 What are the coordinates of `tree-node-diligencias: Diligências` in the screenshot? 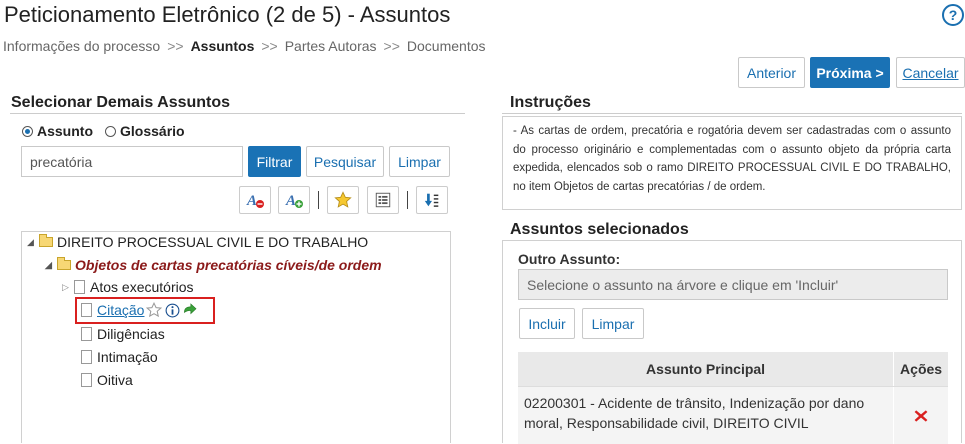 It's located at (123, 334).